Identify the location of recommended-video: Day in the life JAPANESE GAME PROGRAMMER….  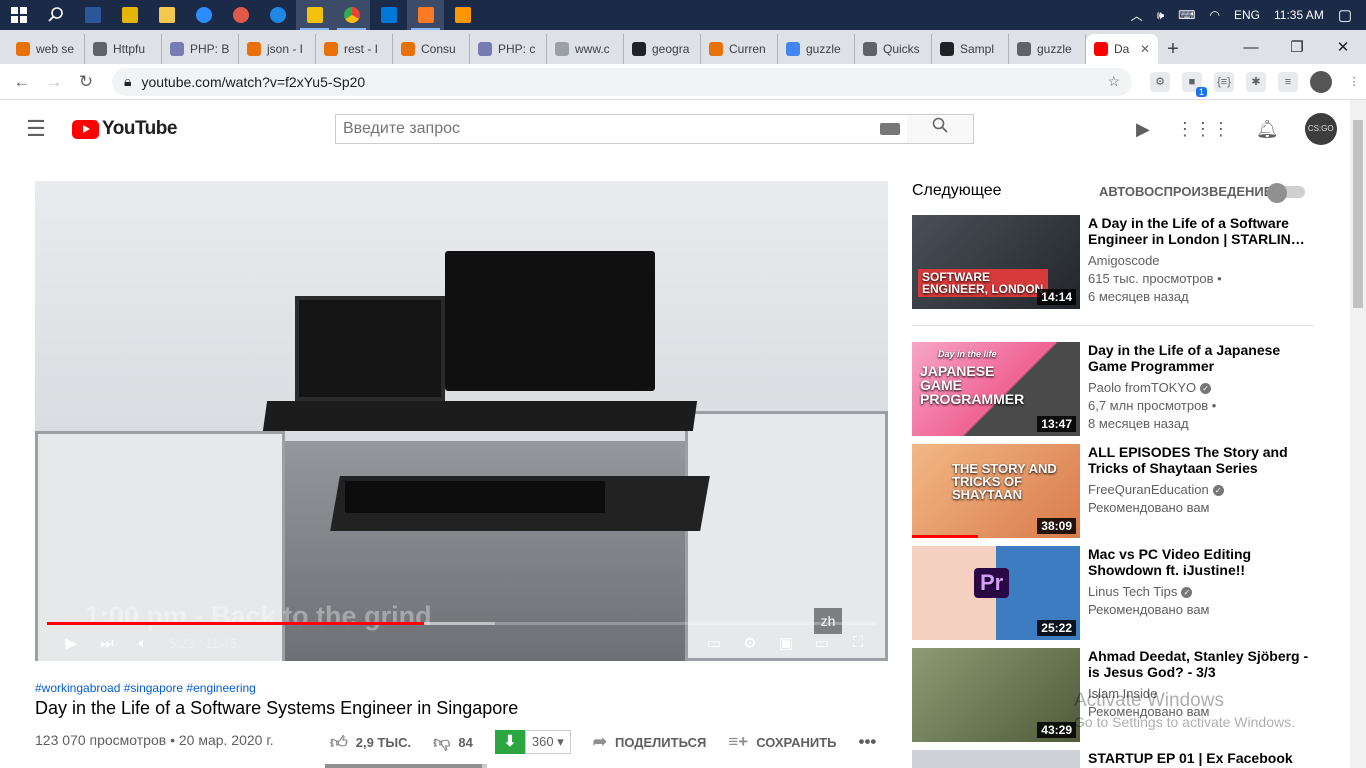
(1112, 389).